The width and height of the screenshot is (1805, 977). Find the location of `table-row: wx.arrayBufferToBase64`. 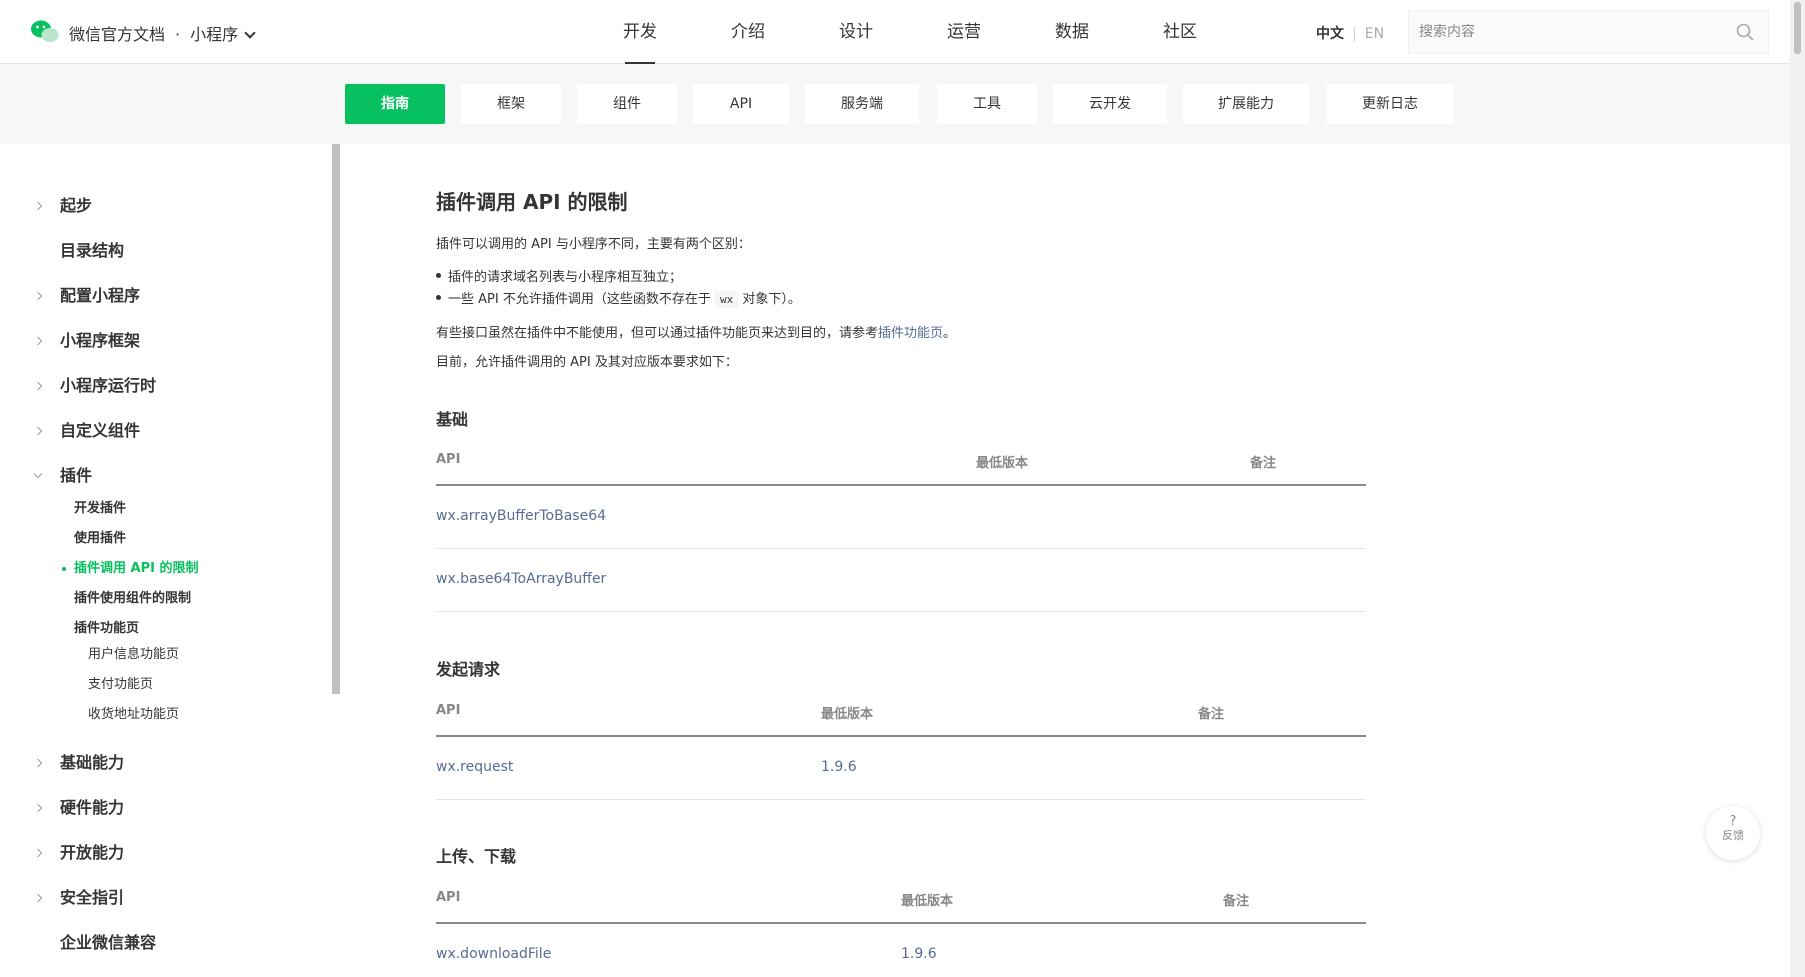

table-row: wx.arrayBufferToBase64 is located at coordinates (901, 517).